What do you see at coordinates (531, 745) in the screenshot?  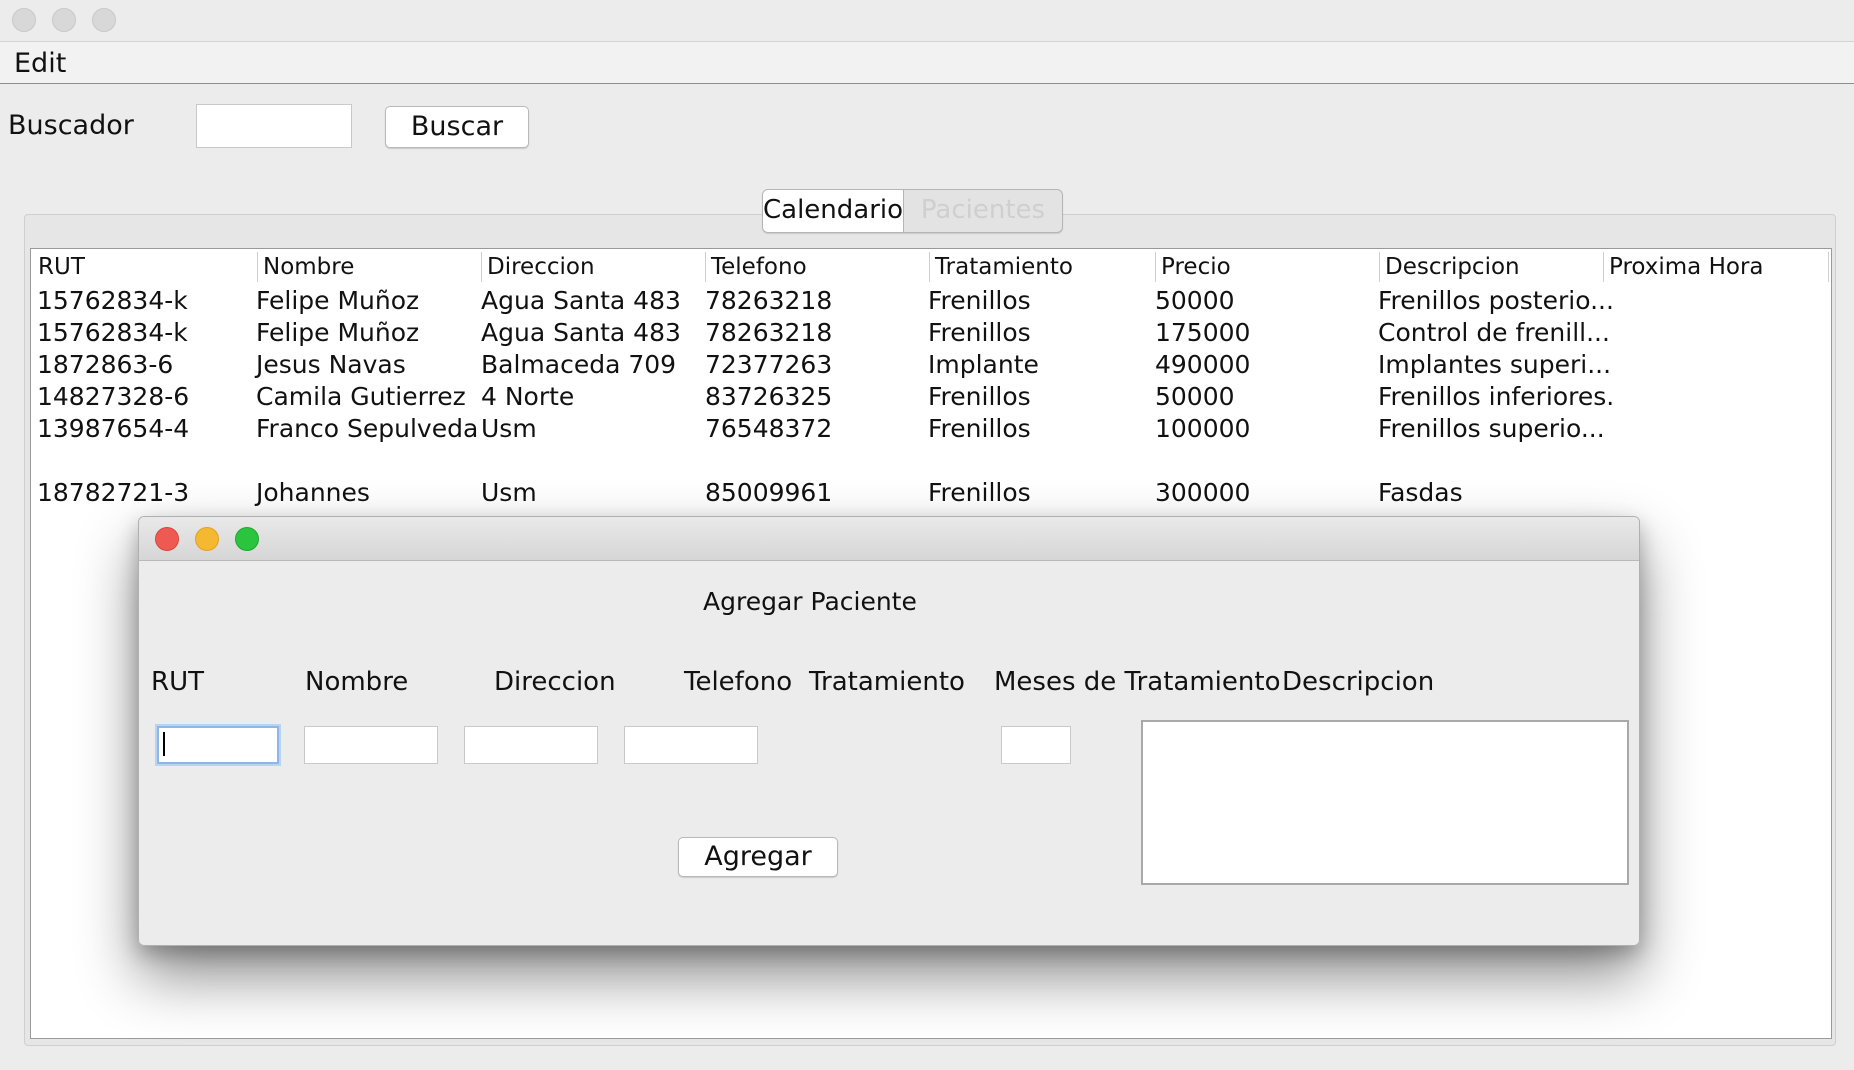 I see `direccion-field` at bounding box center [531, 745].